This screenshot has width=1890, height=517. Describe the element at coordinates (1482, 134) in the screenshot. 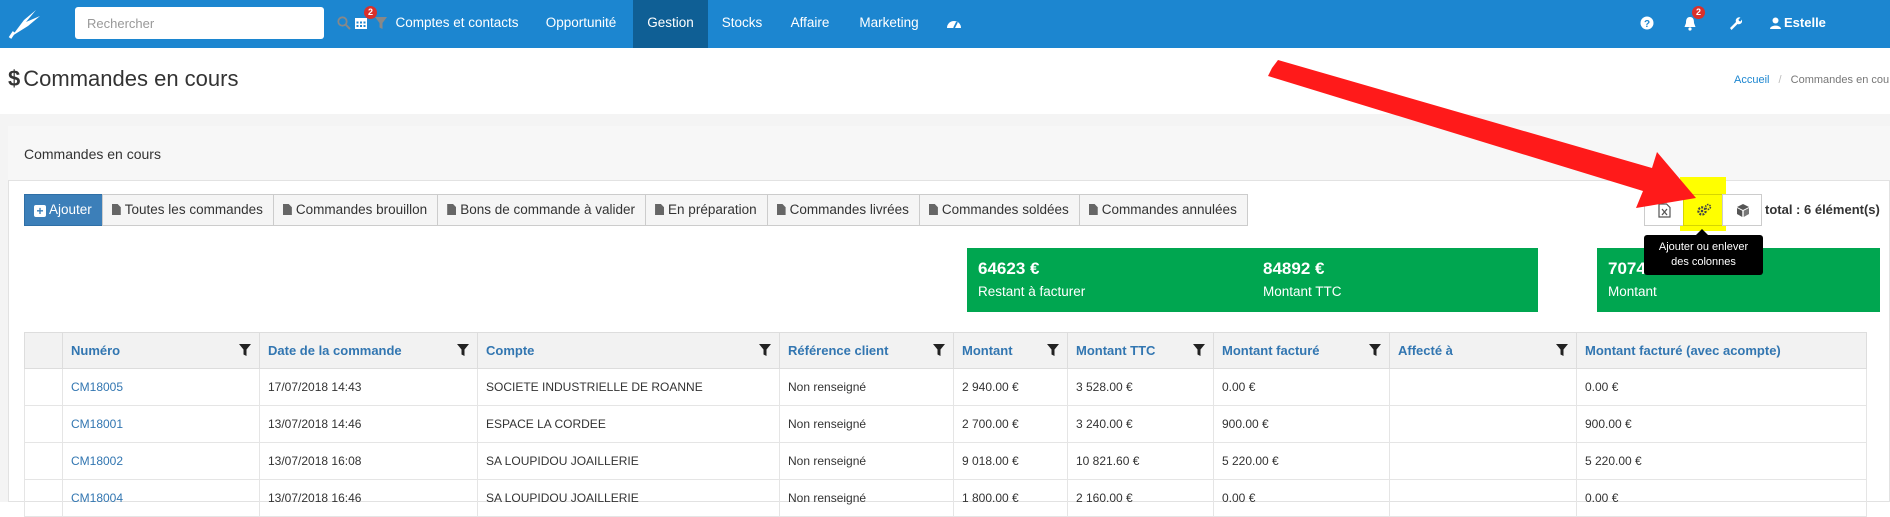

I see `annotation-arrow-icon` at that location.